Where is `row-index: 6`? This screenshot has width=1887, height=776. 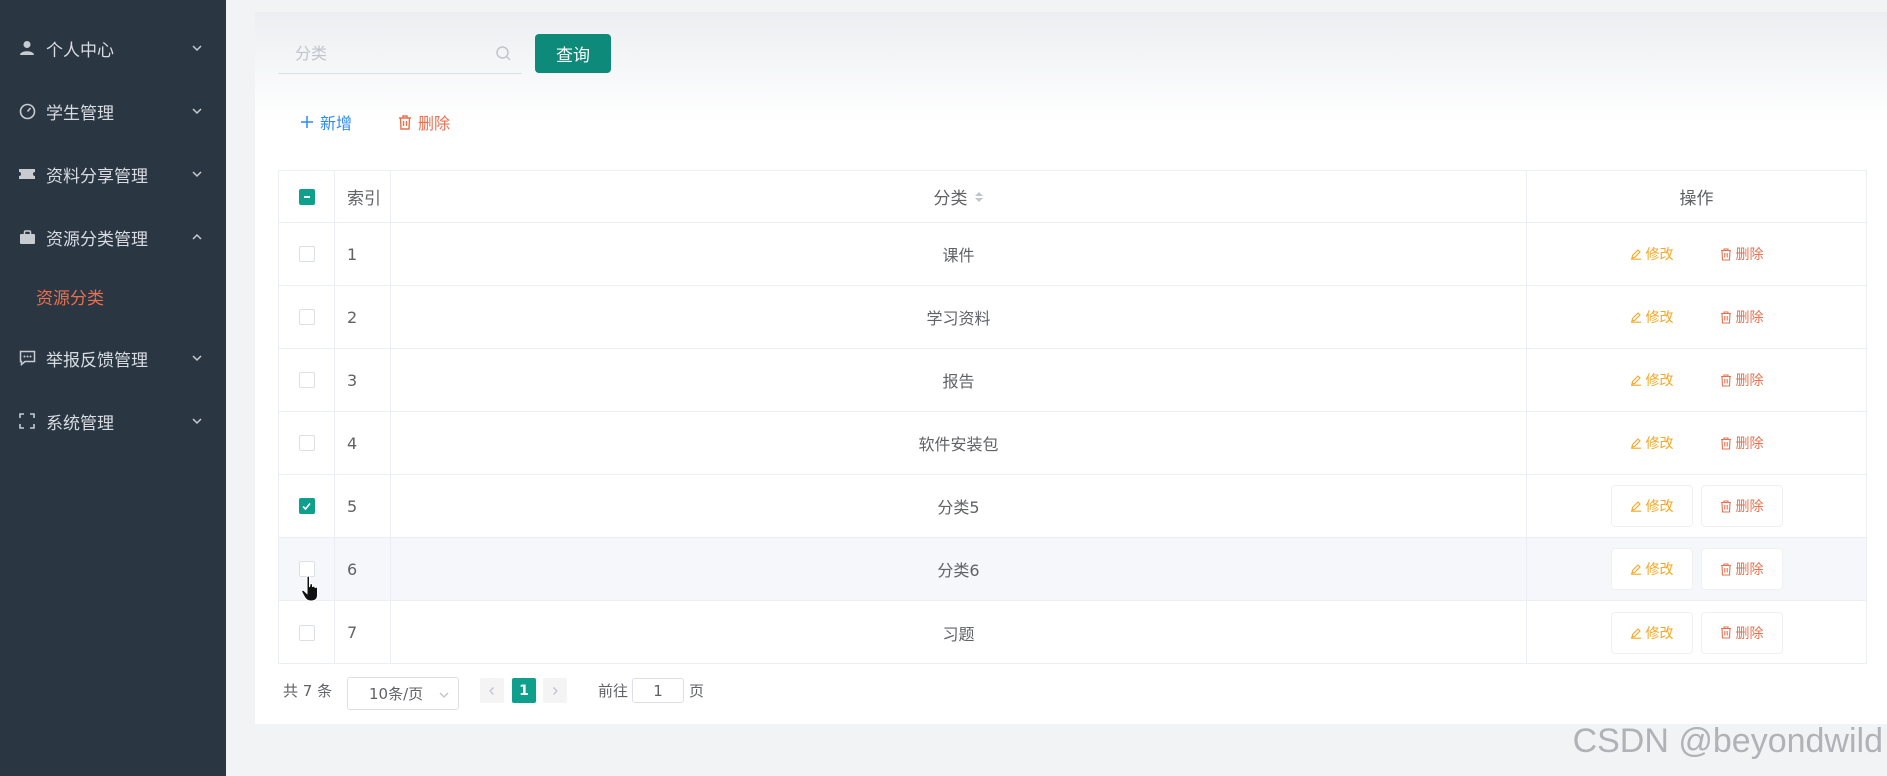 row-index: 6 is located at coordinates (363, 569).